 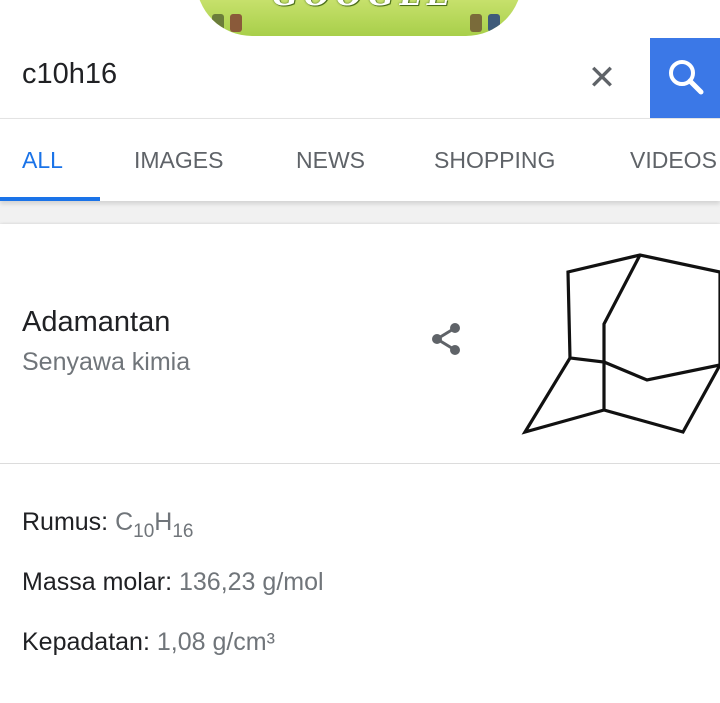 I want to click on entity-subtitle: Senyawa kimia, so click(x=106, y=362).